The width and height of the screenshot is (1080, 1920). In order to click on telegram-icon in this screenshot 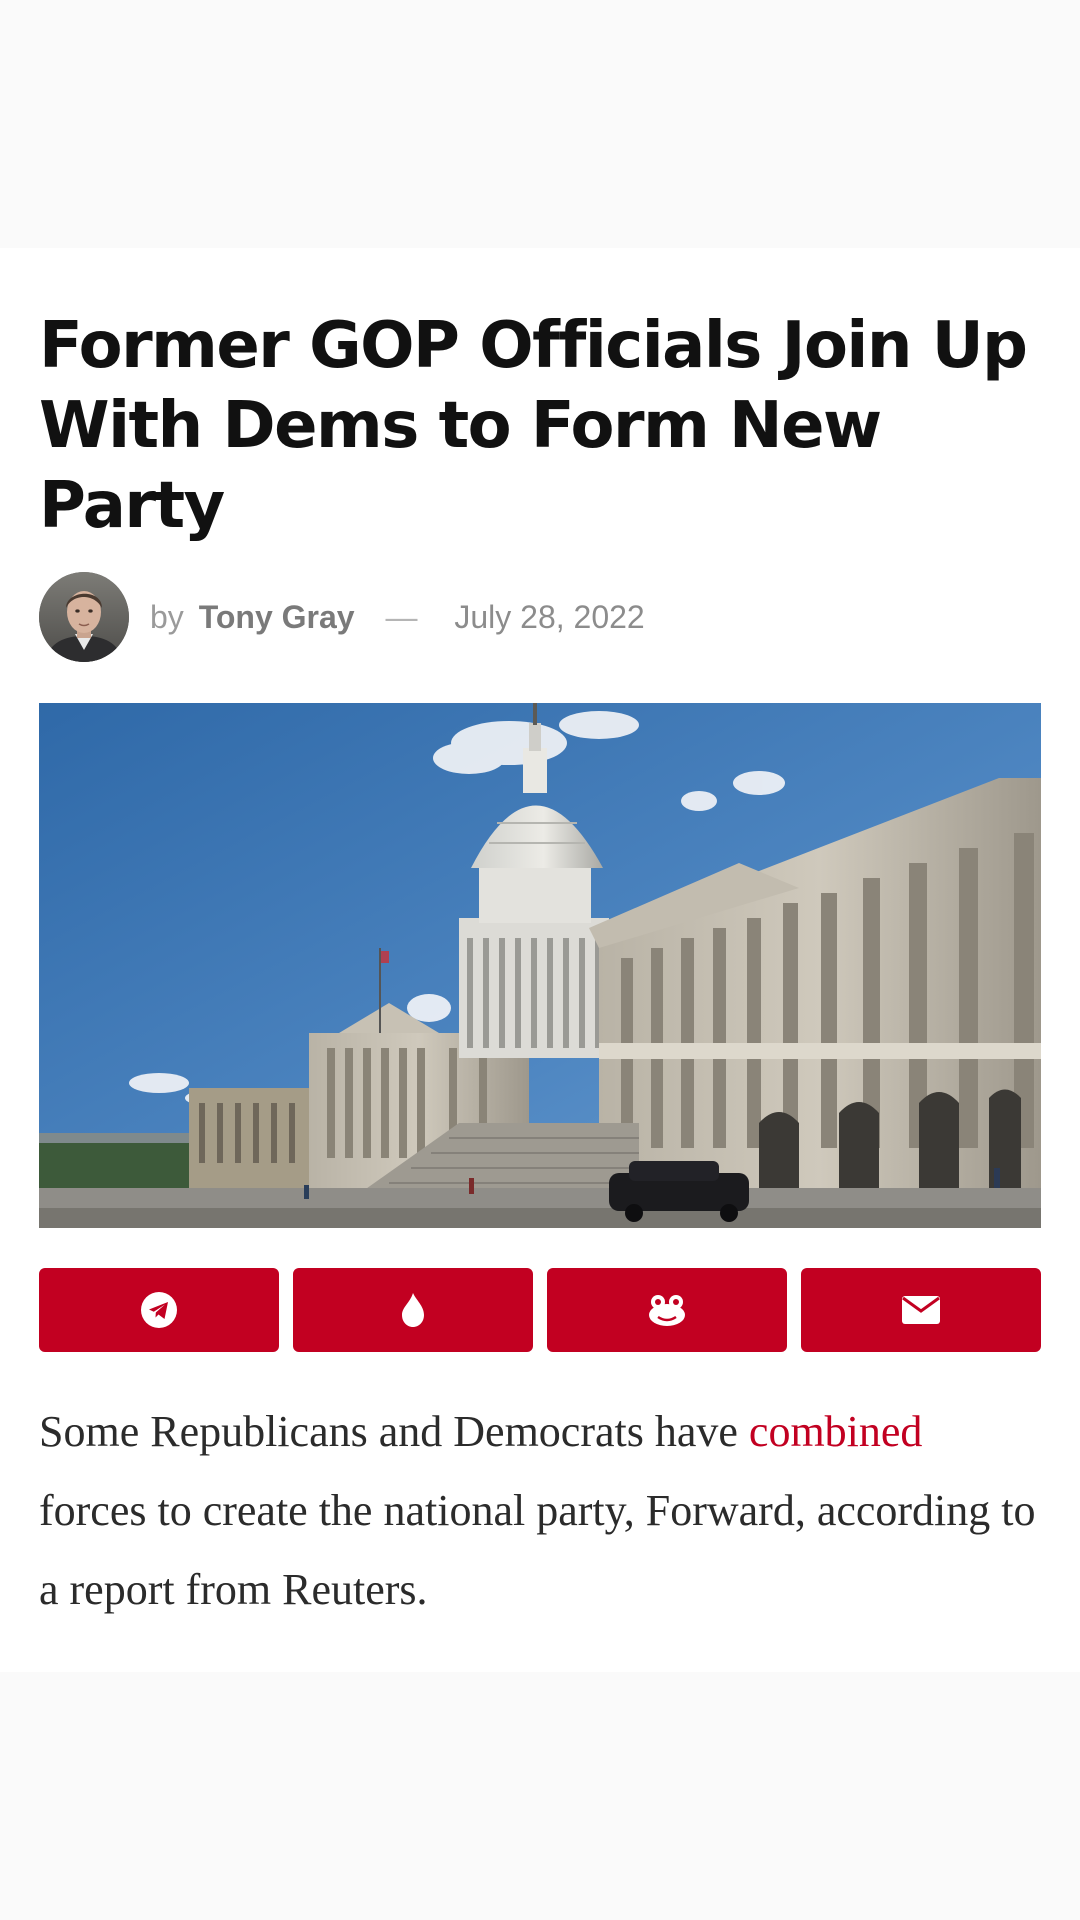, I will do `click(159, 1310)`.